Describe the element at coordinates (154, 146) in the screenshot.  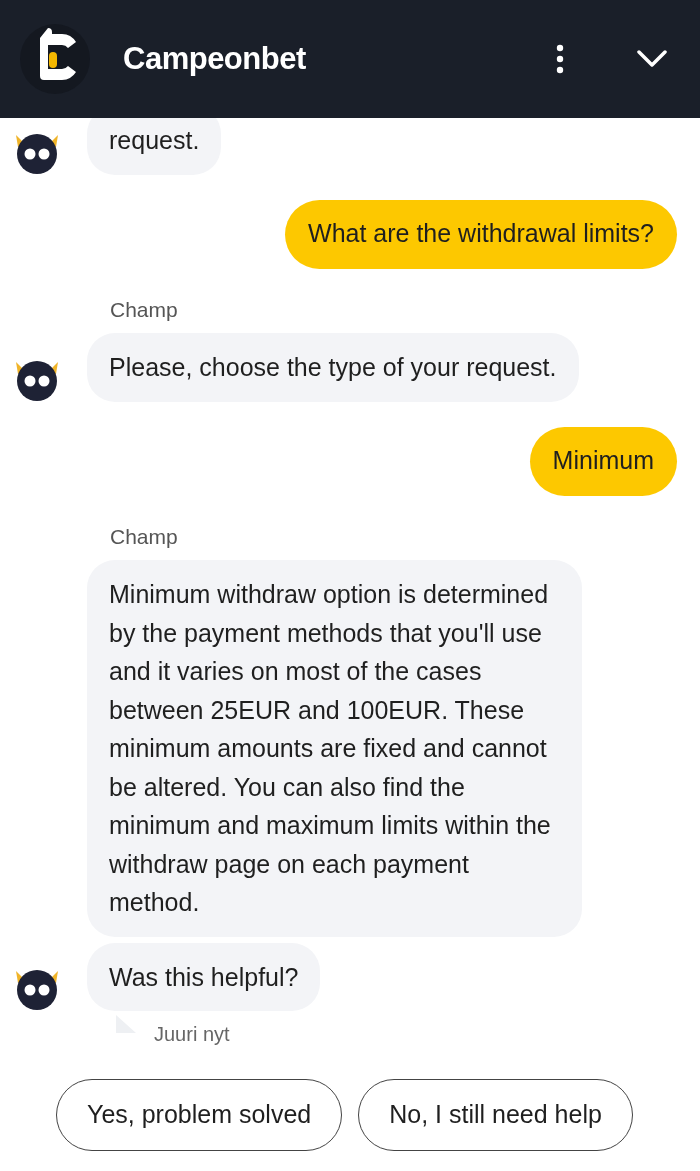
I see `bot-message: request.` at that location.